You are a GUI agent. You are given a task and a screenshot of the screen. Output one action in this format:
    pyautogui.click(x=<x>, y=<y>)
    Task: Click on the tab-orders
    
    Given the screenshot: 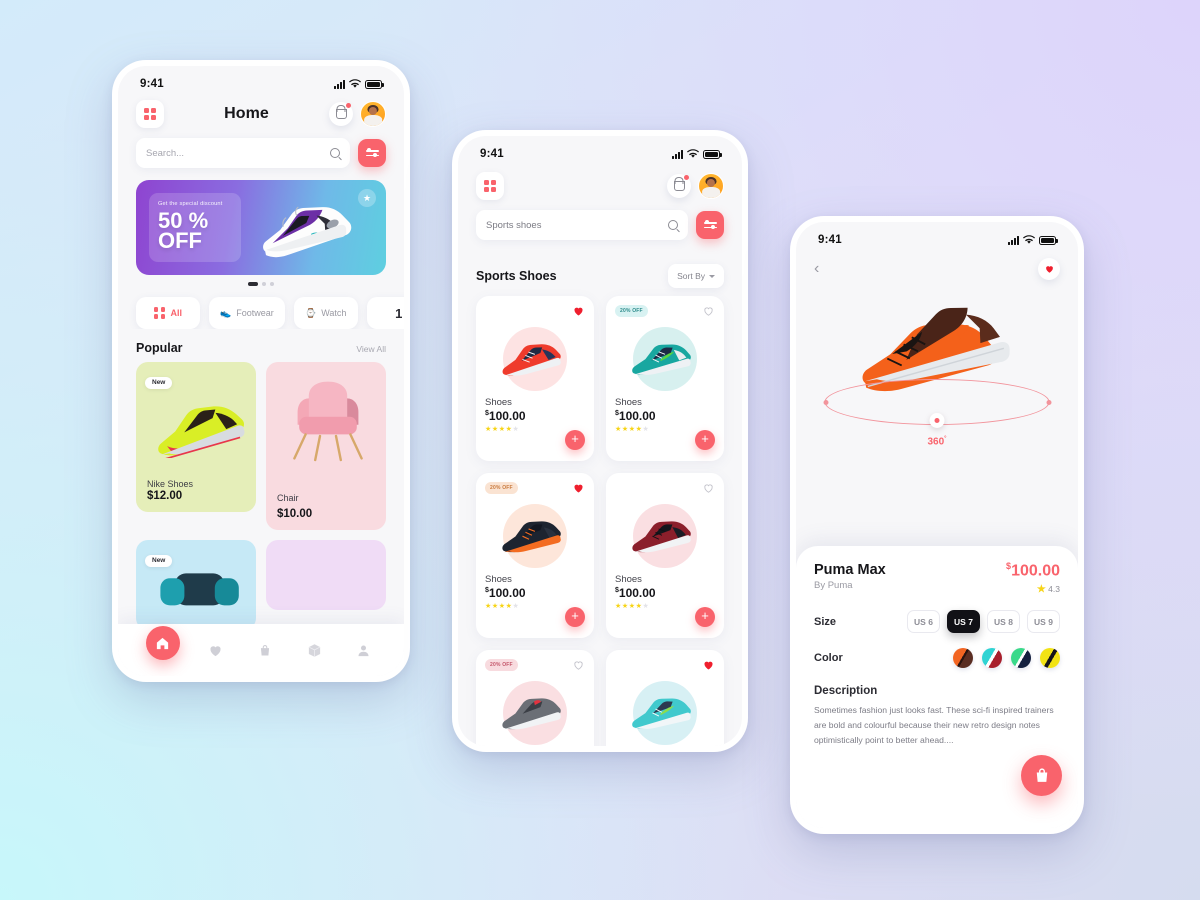 What is the action you would take?
    pyautogui.click(x=314, y=650)
    